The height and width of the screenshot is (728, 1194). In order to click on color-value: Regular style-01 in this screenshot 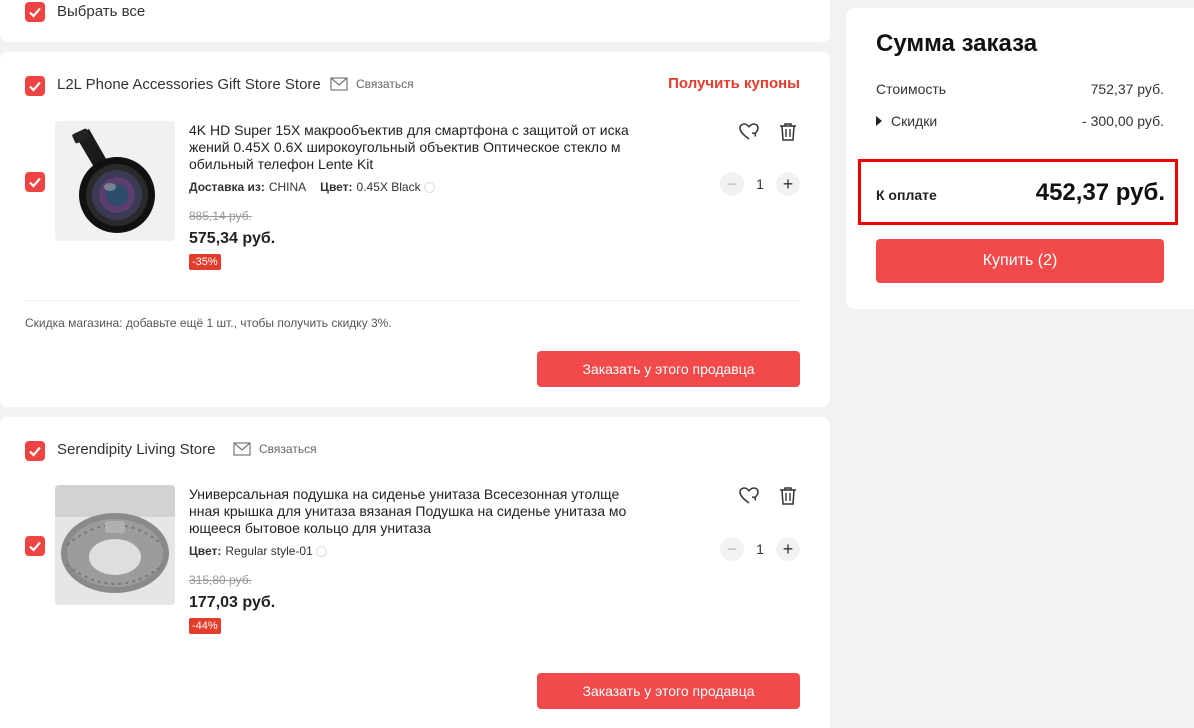, I will do `click(269, 551)`.